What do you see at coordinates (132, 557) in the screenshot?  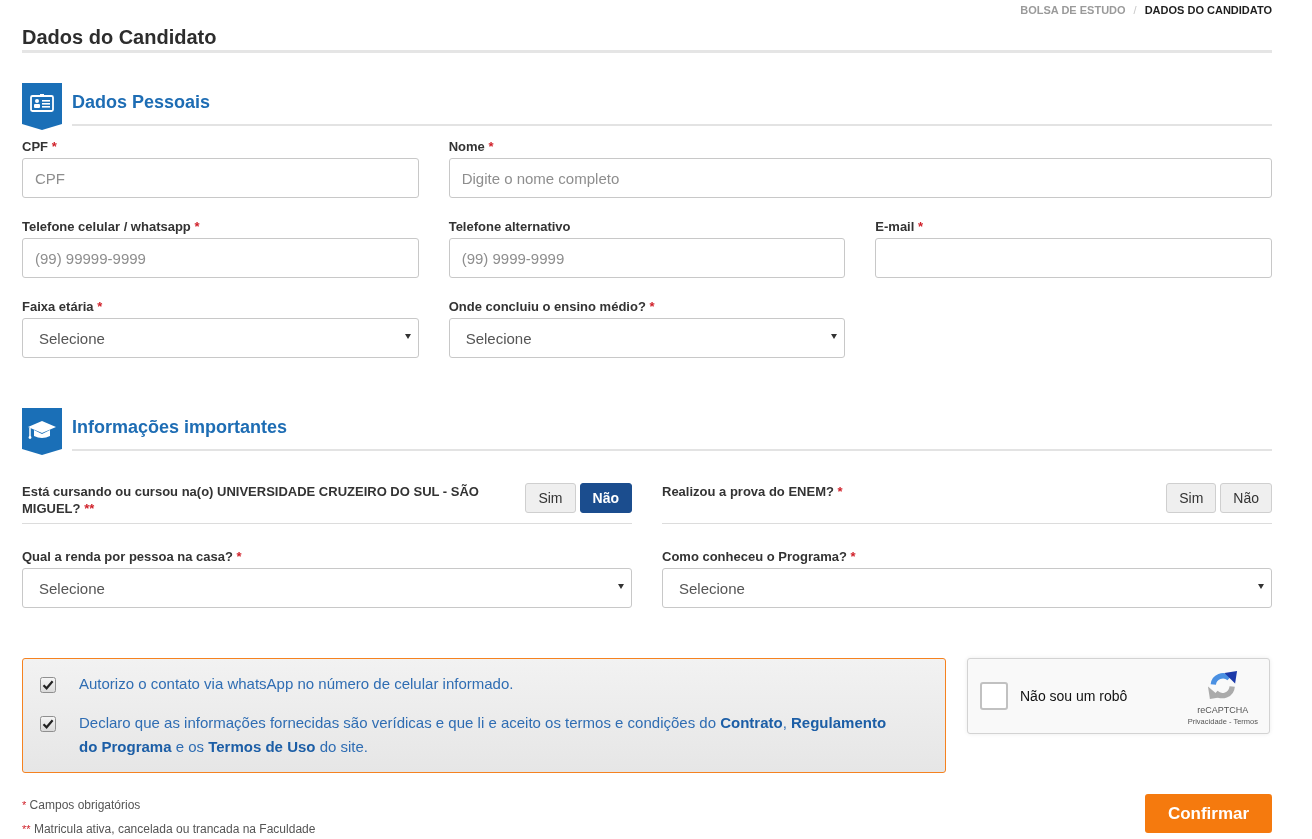 I see `field-label: Qual a renda por pessoa na casa? *` at bounding box center [132, 557].